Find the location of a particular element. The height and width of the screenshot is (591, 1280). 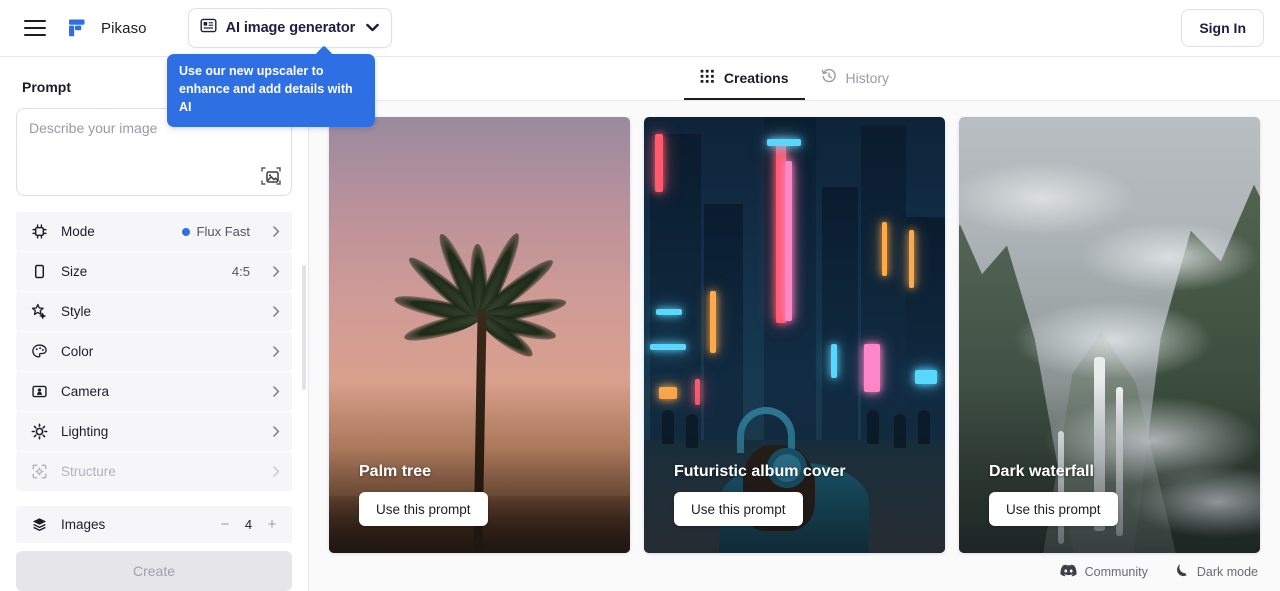

footer-label: Community is located at coordinates (1116, 572).